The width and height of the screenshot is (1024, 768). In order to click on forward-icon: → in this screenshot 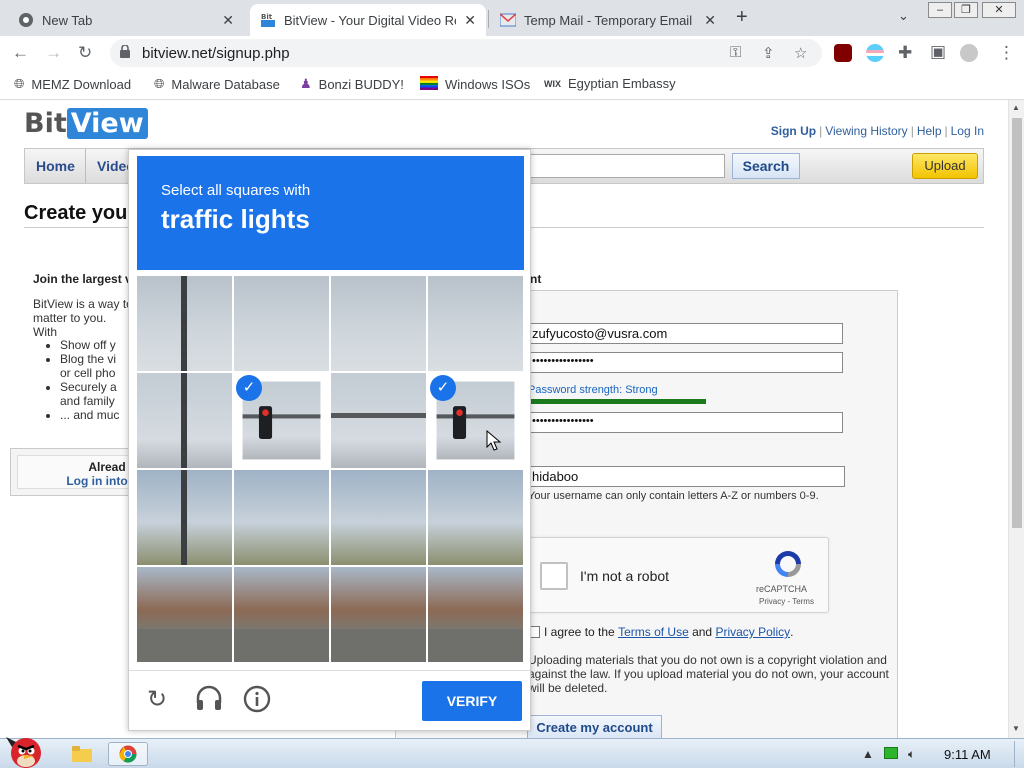, I will do `click(53, 53)`.